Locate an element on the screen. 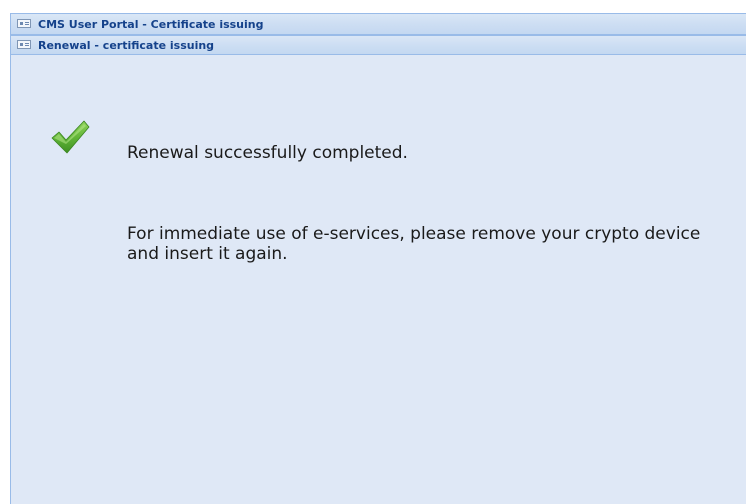 Image resolution: width=746 pixels, height=504 pixels. outer-window-title: CMS User Portal - Certificate issuing is located at coordinates (151, 24).